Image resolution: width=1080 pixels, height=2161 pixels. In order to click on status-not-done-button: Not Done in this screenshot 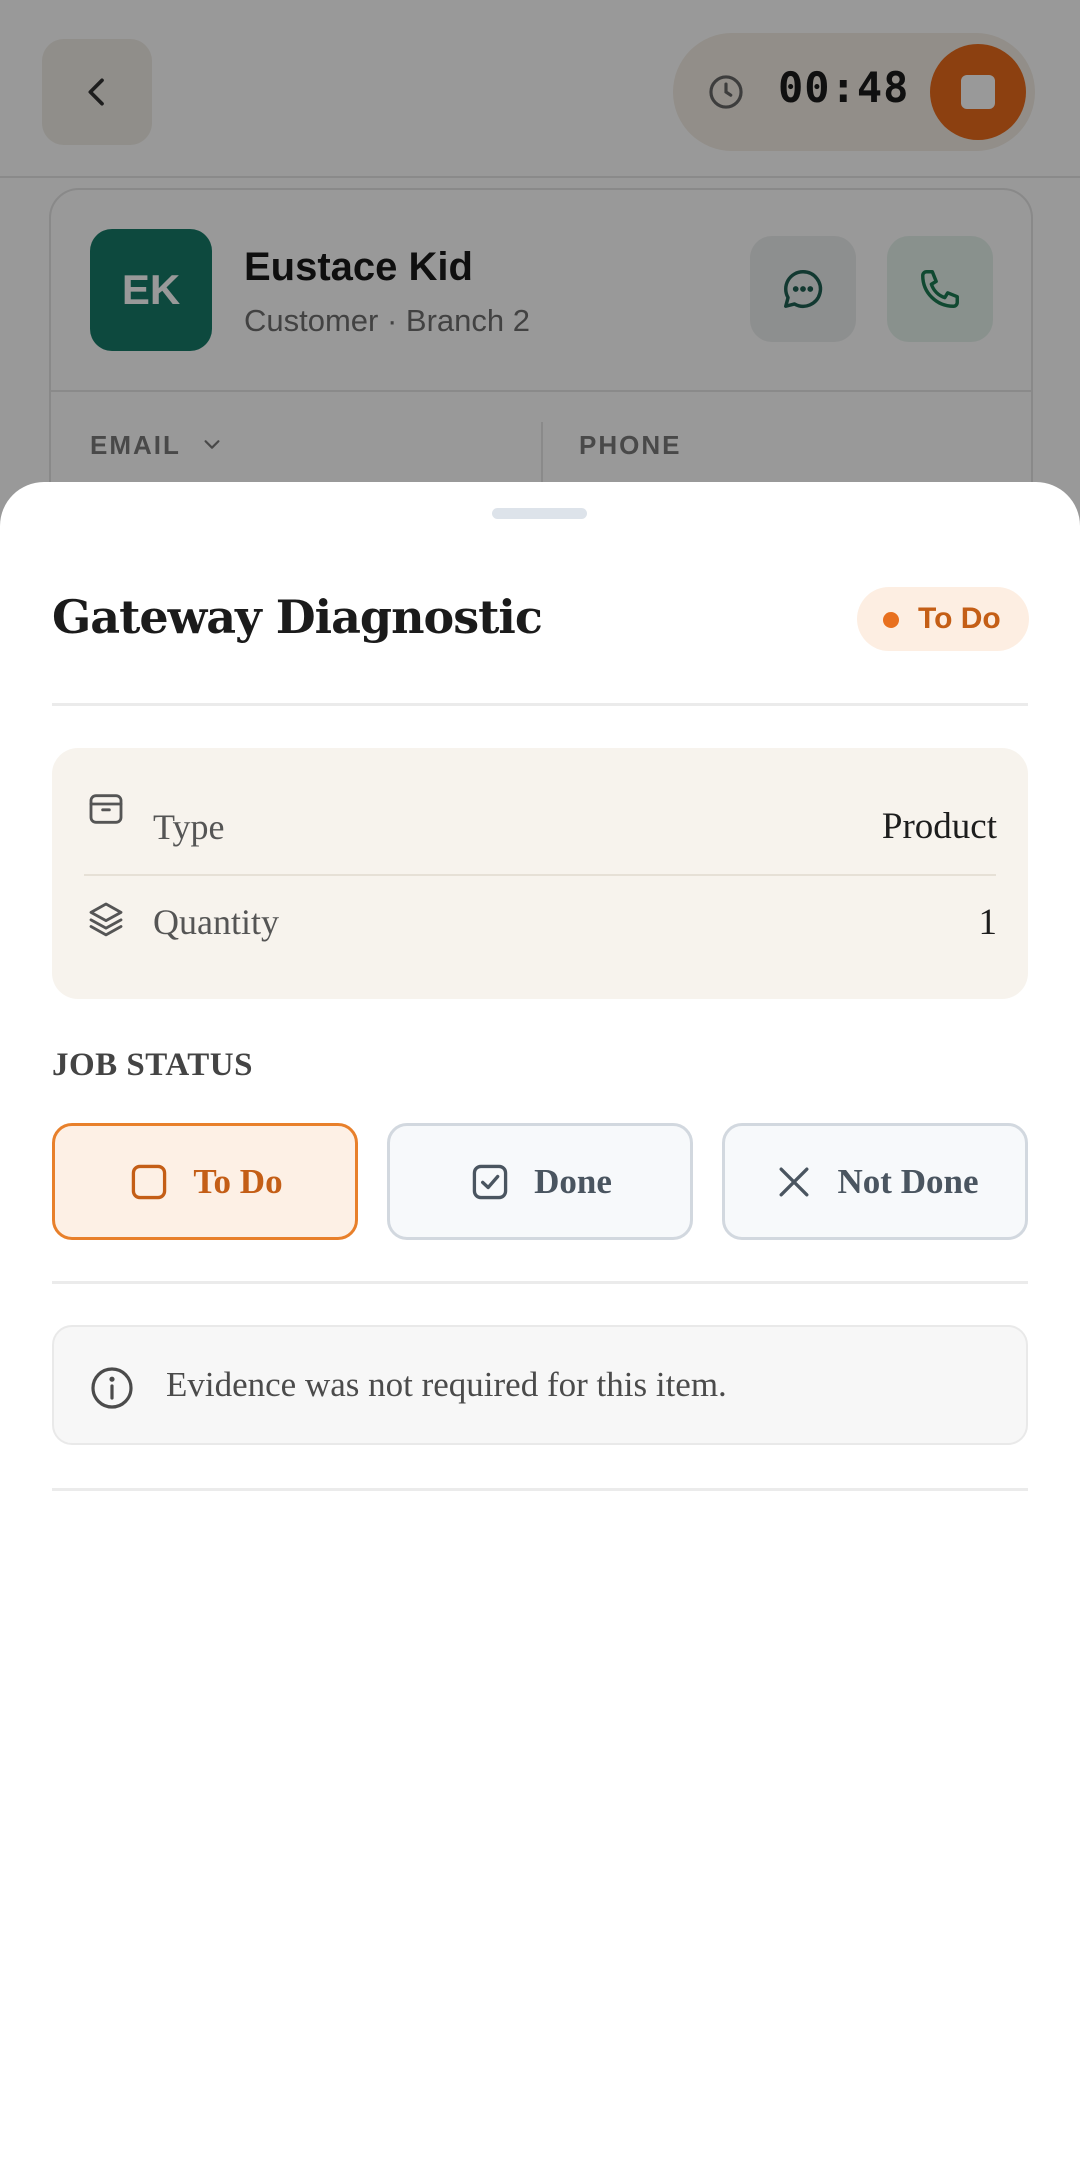, I will do `click(875, 1181)`.